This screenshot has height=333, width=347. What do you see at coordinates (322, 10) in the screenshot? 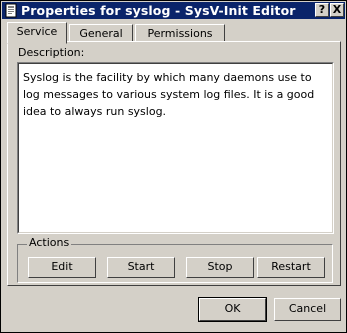
I see `help-button: ?` at bounding box center [322, 10].